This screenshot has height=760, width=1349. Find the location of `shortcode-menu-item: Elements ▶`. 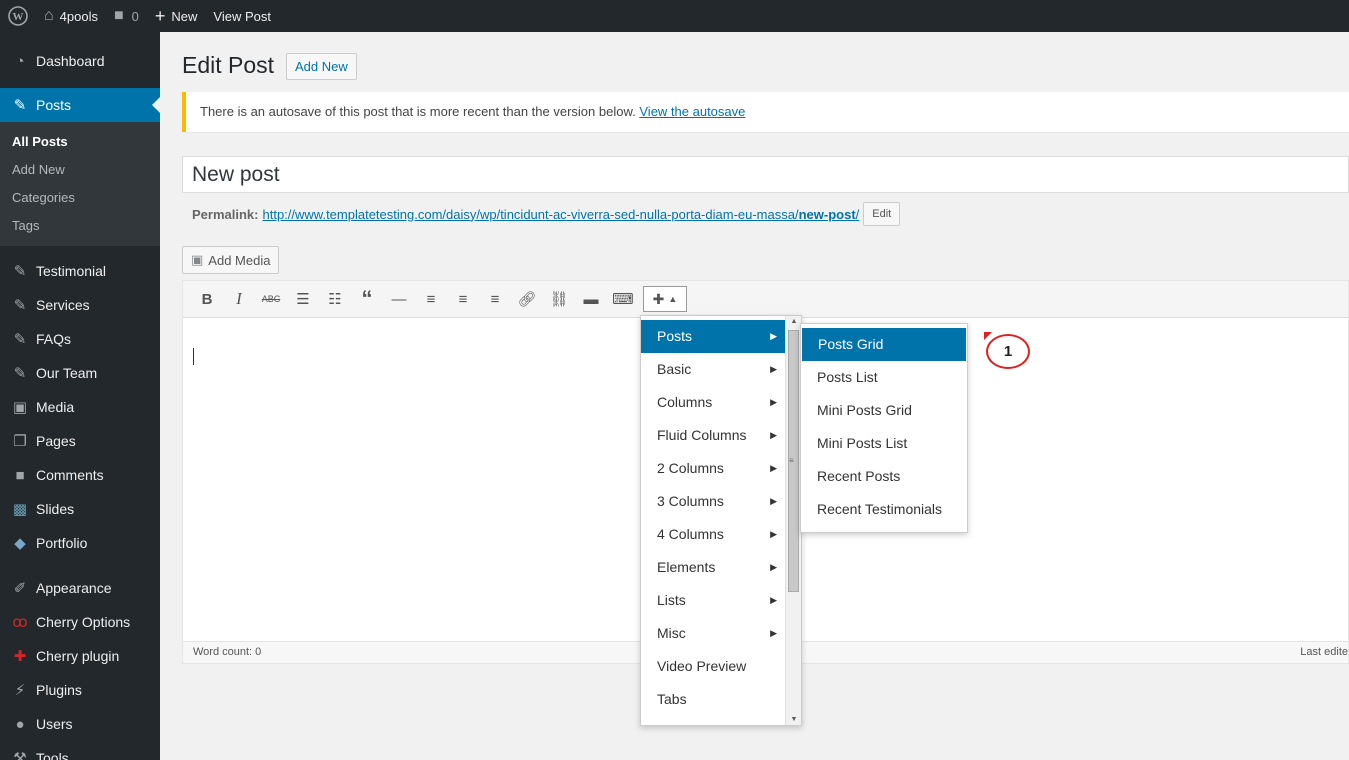

shortcode-menu-item: Elements ▶ is located at coordinates (713, 567).